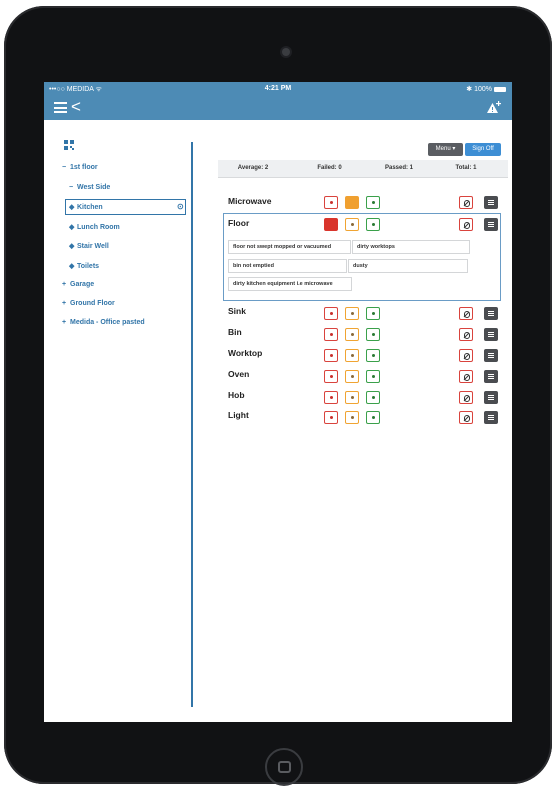  What do you see at coordinates (445, 149) in the screenshot?
I see `menu-dropdown-button: Menu ▾` at bounding box center [445, 149].